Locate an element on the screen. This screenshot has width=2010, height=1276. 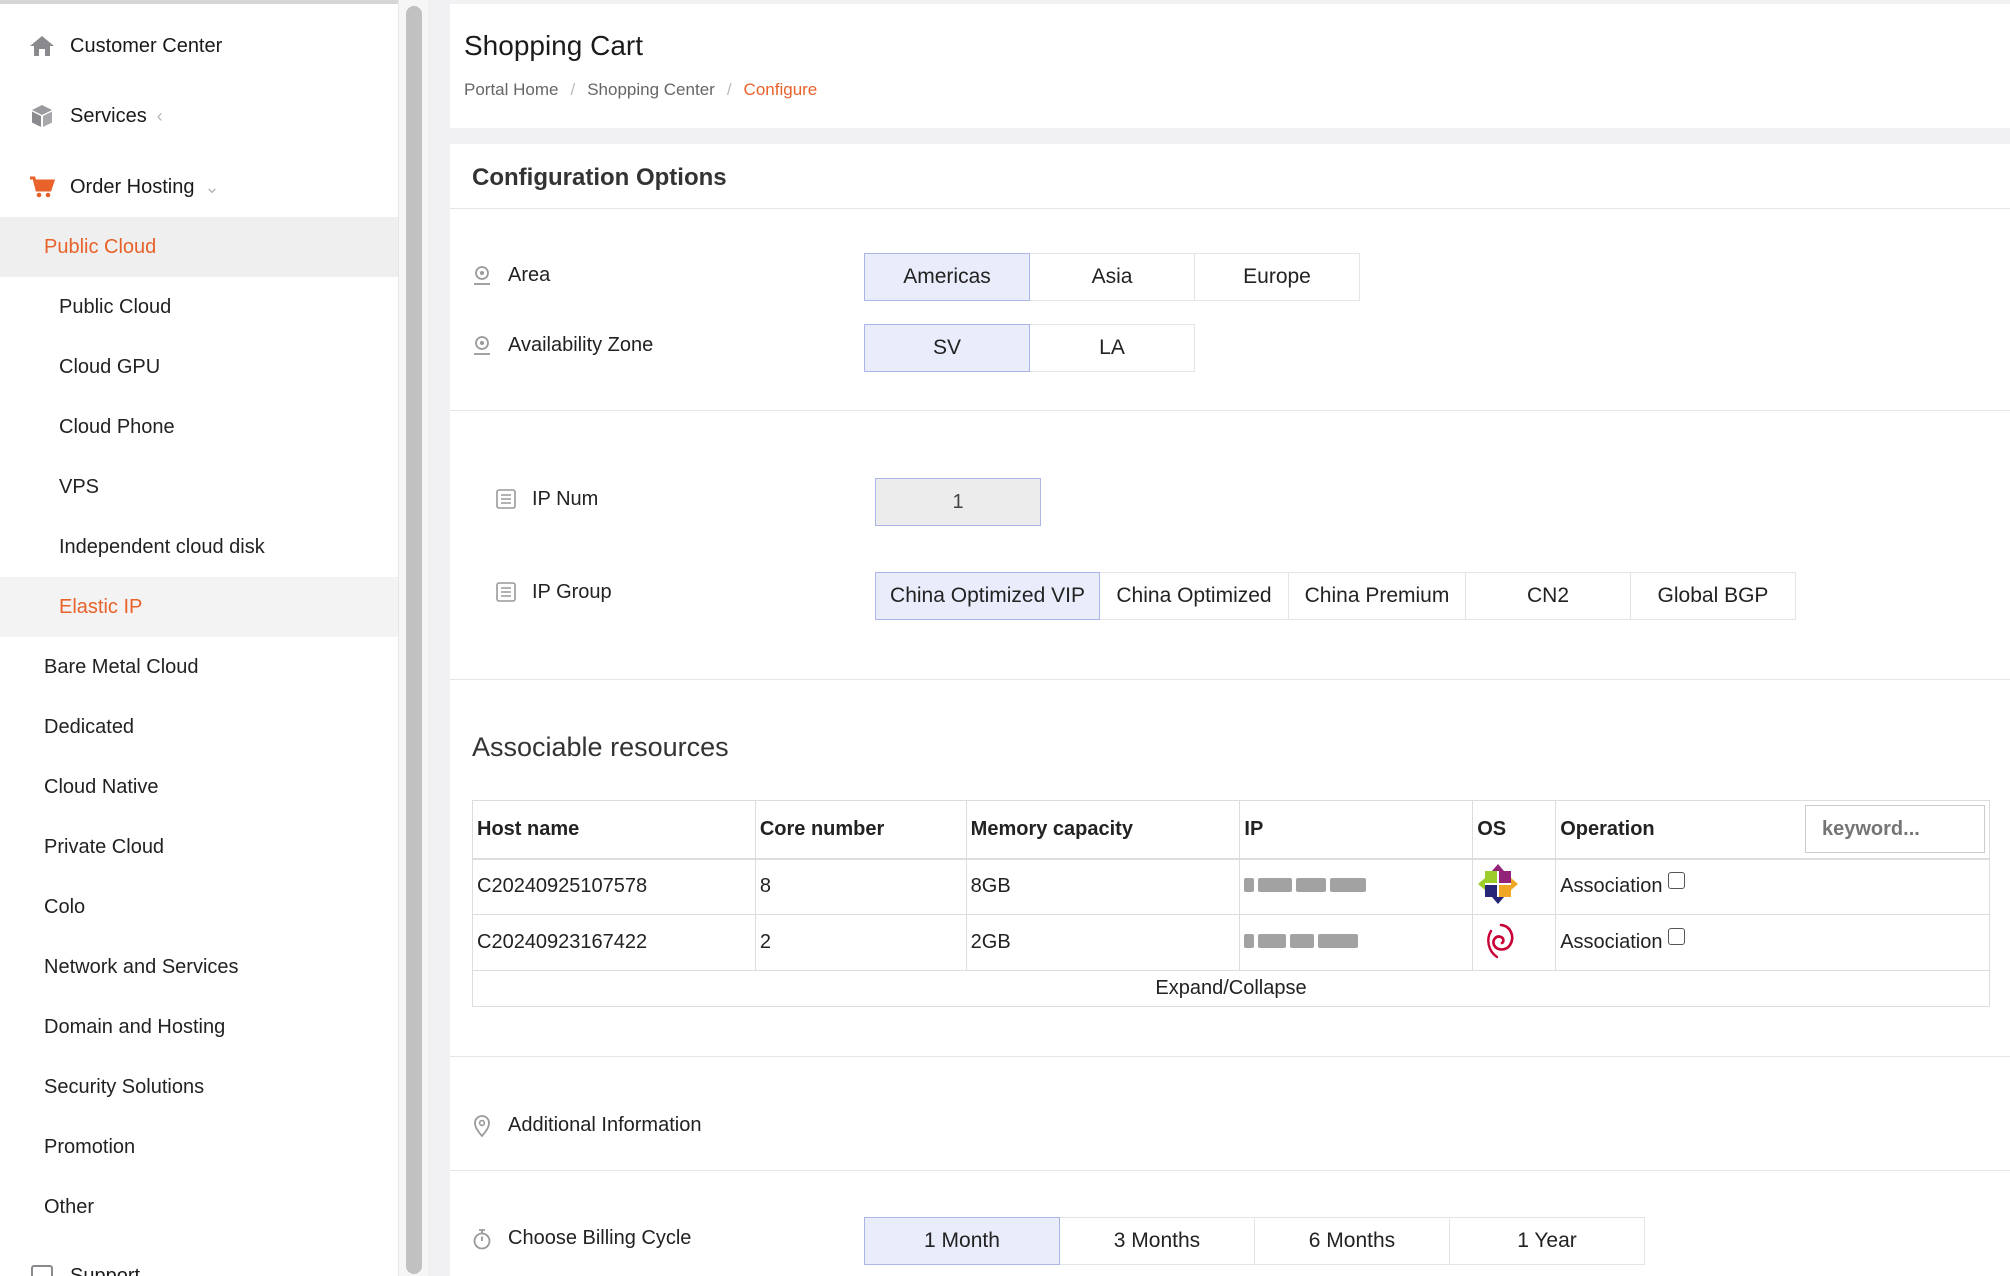
breadcrumb-portal-home: Portal Home is located at coordinates (511, 90).